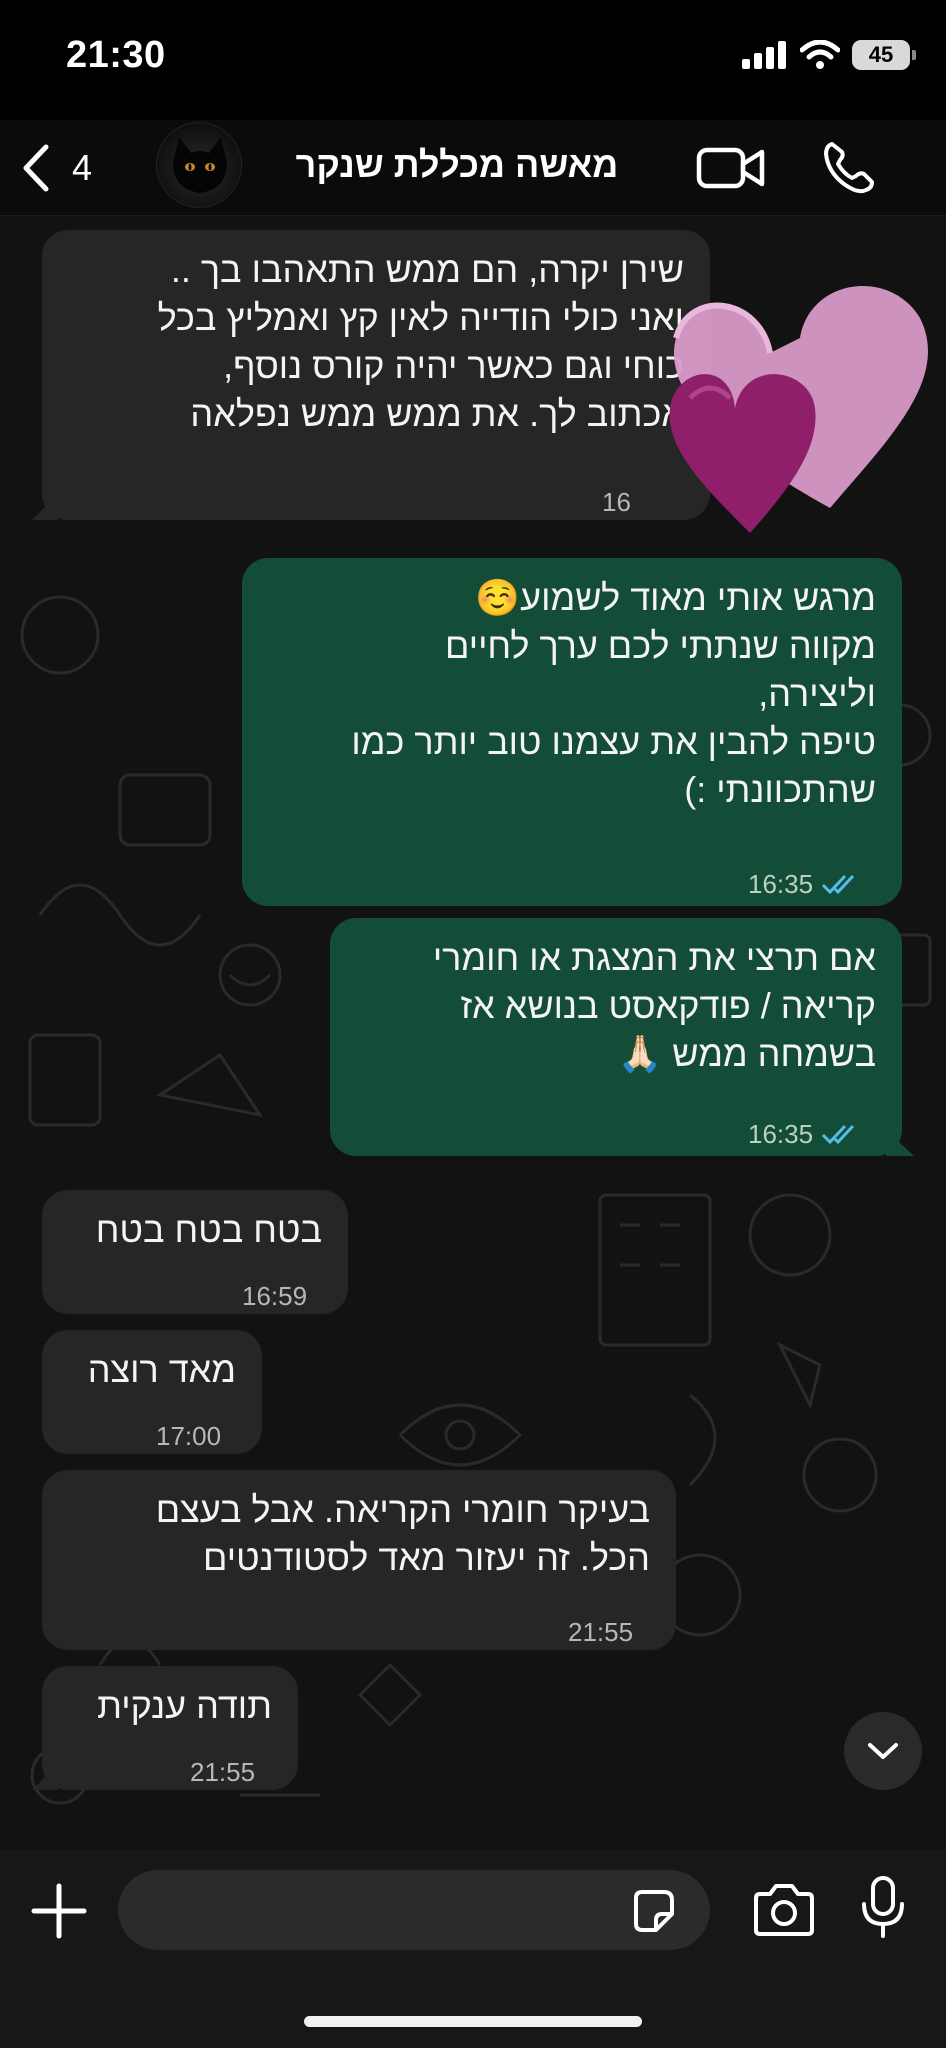  What do you see at coordinates (152, 1392) in the screenshot?
I see `message-bubble-incoming: מאד רוצה 17:00` at bounding box center [152, 1392].